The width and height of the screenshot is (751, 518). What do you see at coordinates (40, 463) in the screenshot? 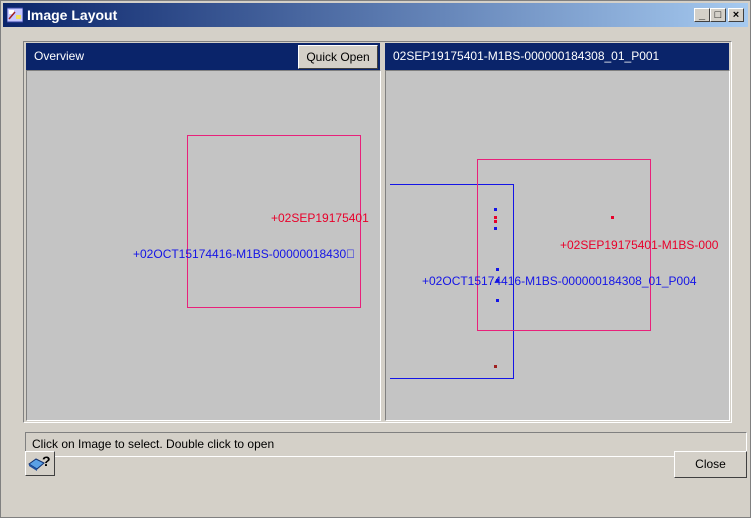
I see `help-button: ?` at bounding box center [40, 463].